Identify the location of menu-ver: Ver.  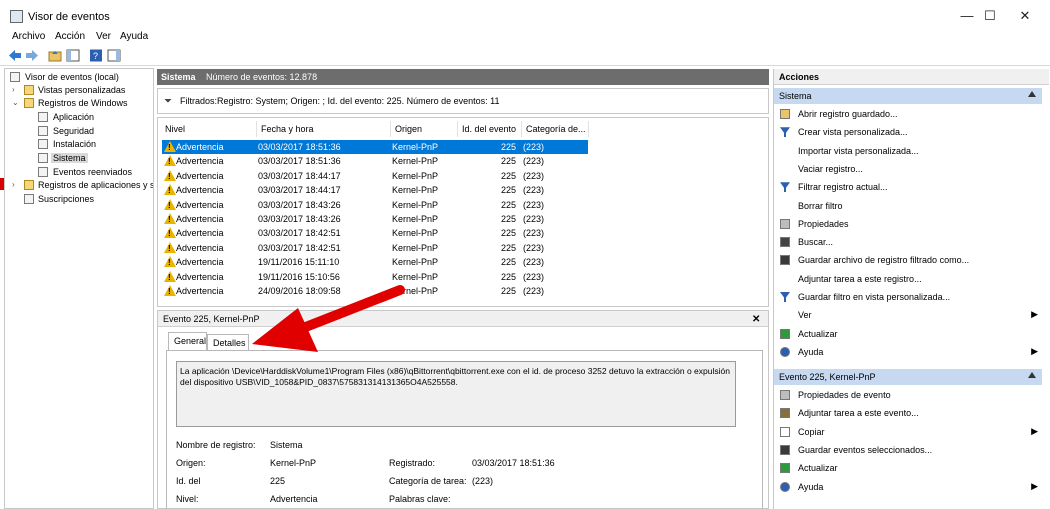
(103, 36).